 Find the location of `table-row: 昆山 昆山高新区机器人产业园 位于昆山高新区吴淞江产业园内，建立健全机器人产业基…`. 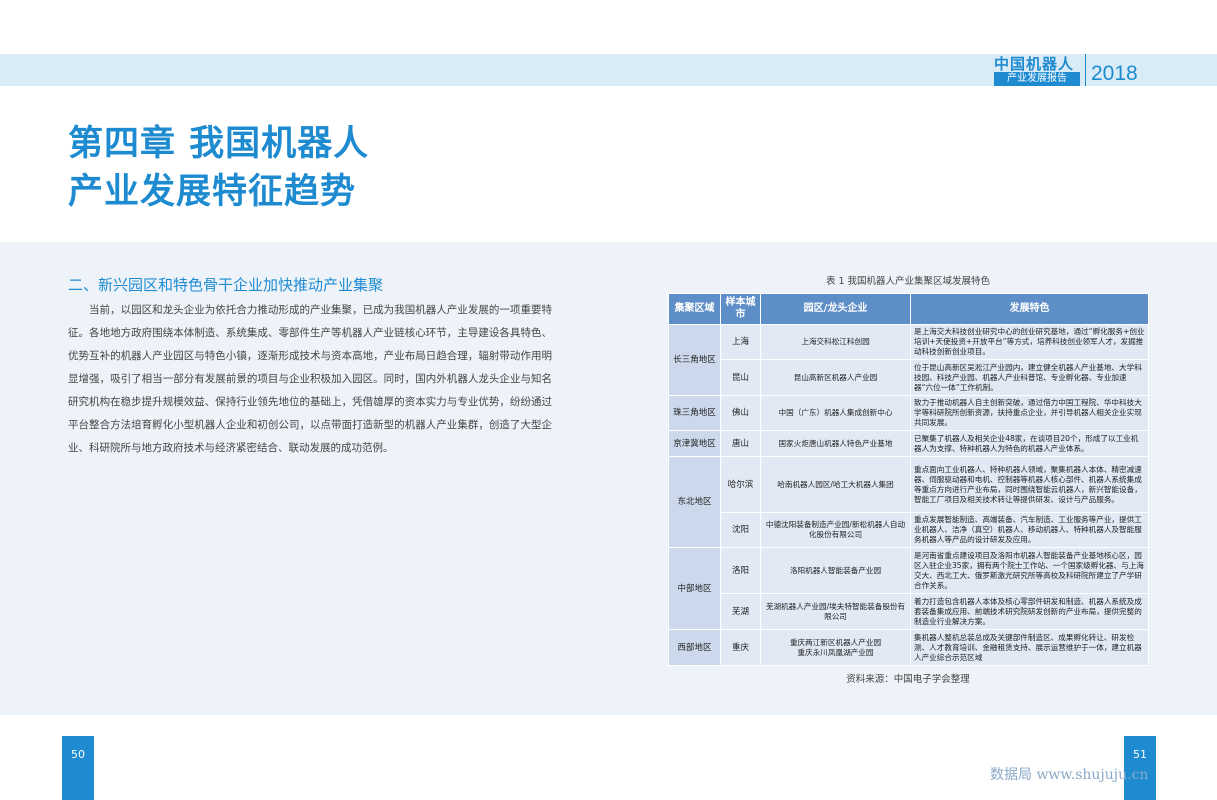

table-row: 昆山 昆山高新区机器人产业园 位于昆山高新区吴淞江产业园内，建立健全机器人产业基… is located at coordinates (909, 377).